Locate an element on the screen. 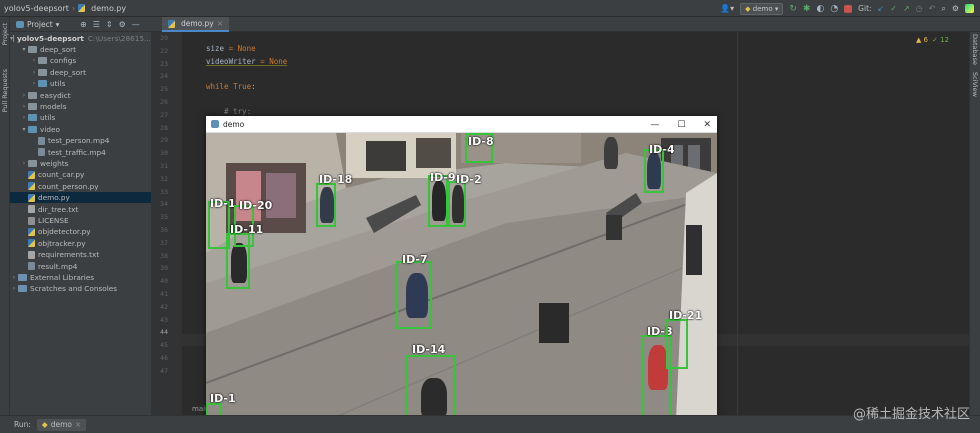 The height and width of the screenshot is (433, 980). tree-item: › External Libraries is located at coordinates (80, 277).